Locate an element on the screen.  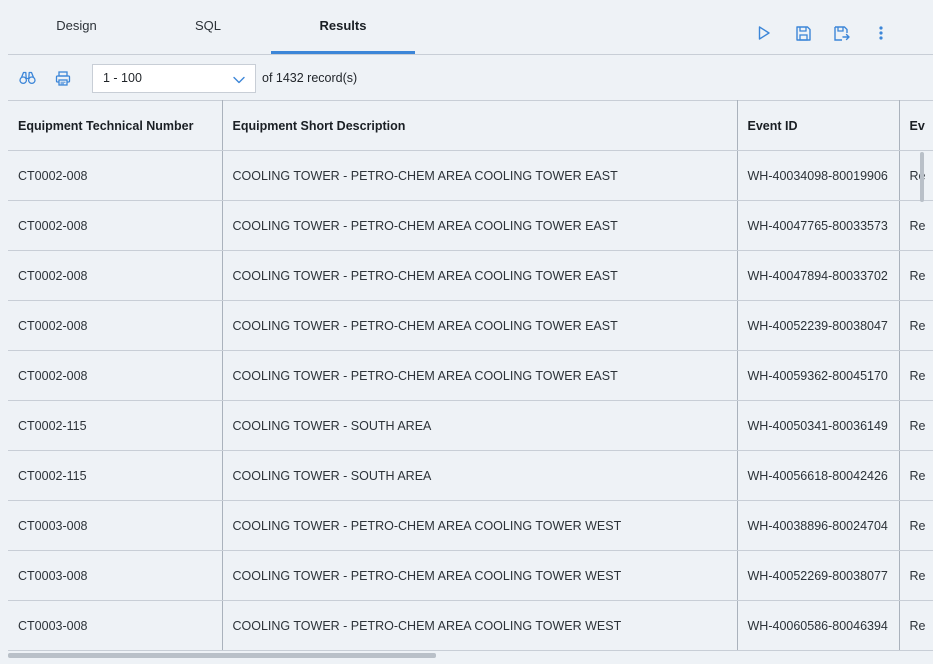
more-vertical-icon is located at coordinates (881, 33).